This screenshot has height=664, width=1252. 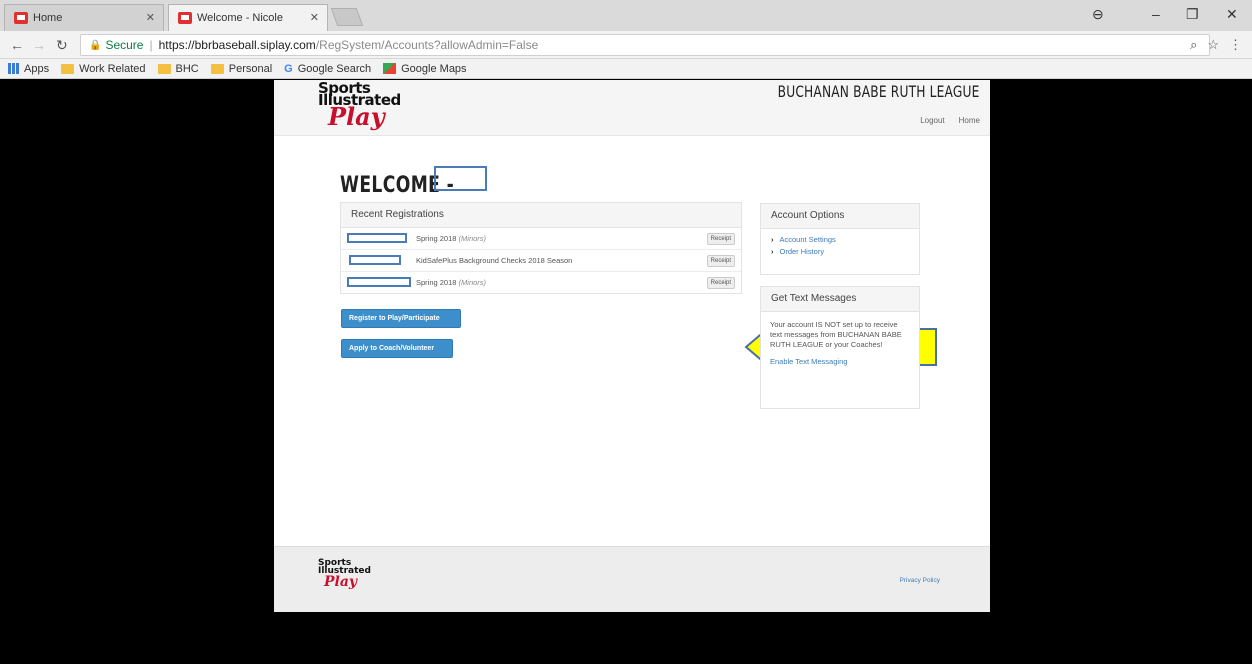 What do you see at coordinates (1192, 14) in the screenshot?
I see `restore-icon: ❐` at bounding box center [1192, 14].